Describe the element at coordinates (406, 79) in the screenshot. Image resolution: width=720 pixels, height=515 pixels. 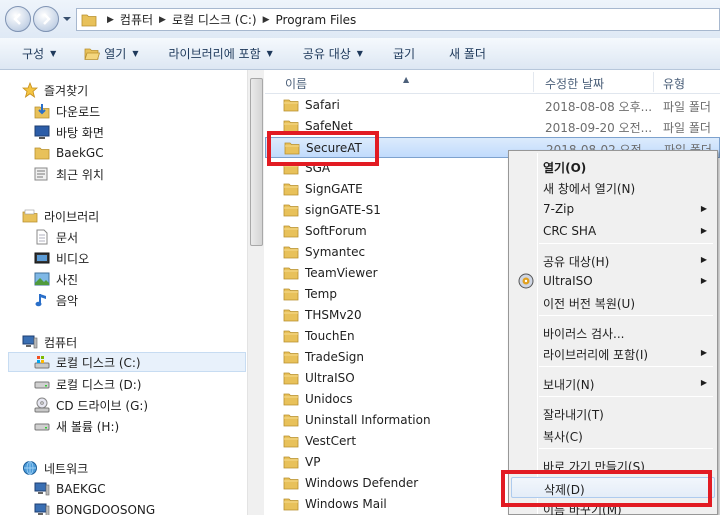
I see `sort-ascending-icon: ▲` at that location.